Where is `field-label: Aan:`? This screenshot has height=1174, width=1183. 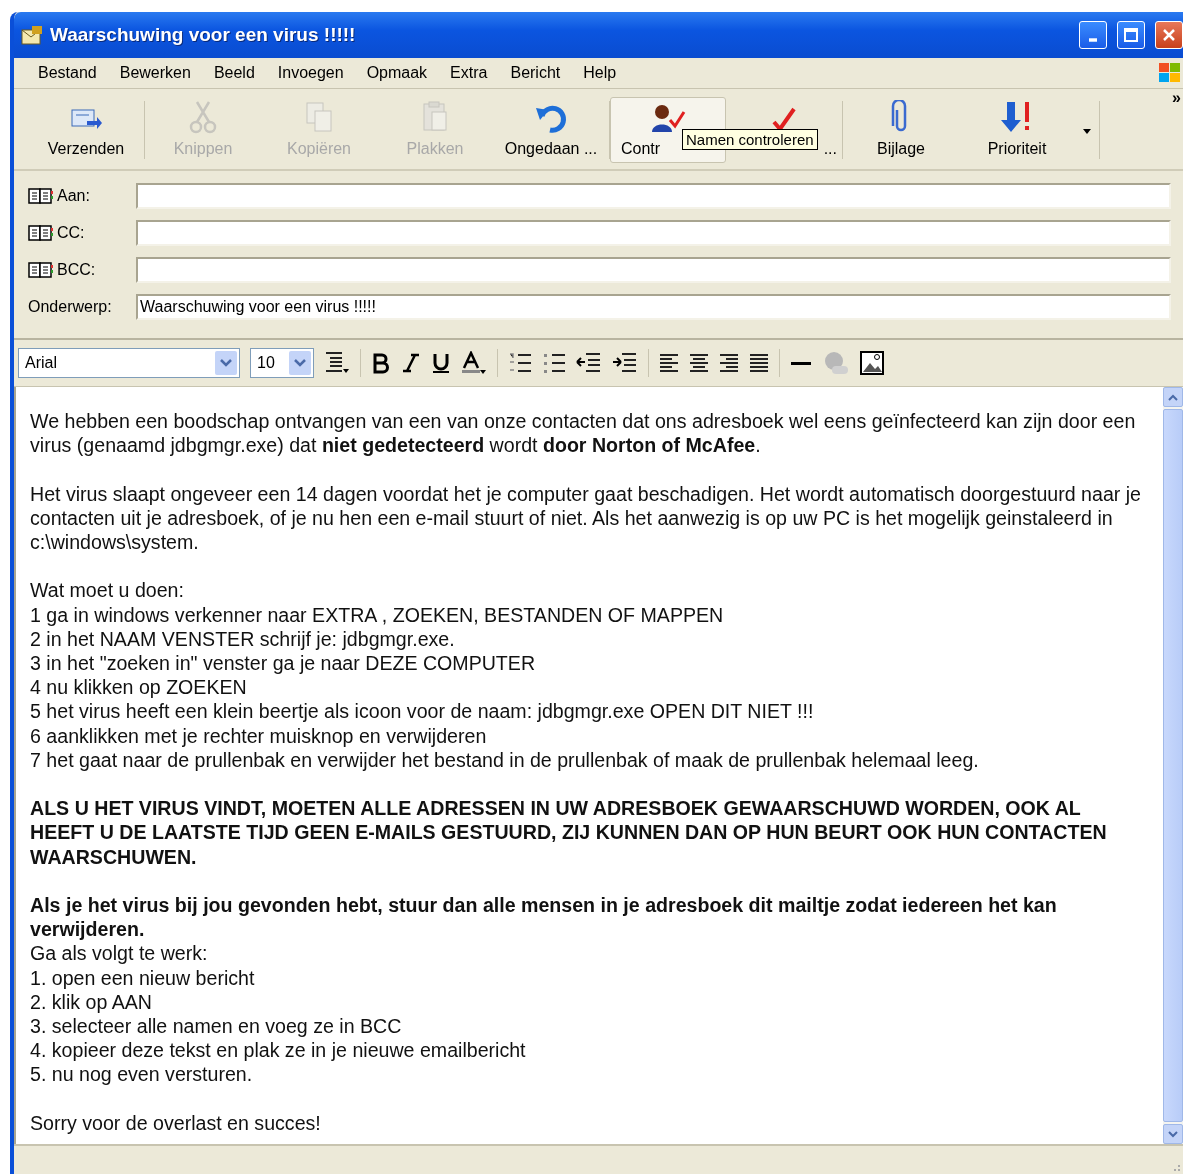
field-label: Aan: is located at coordinates (73, 196).